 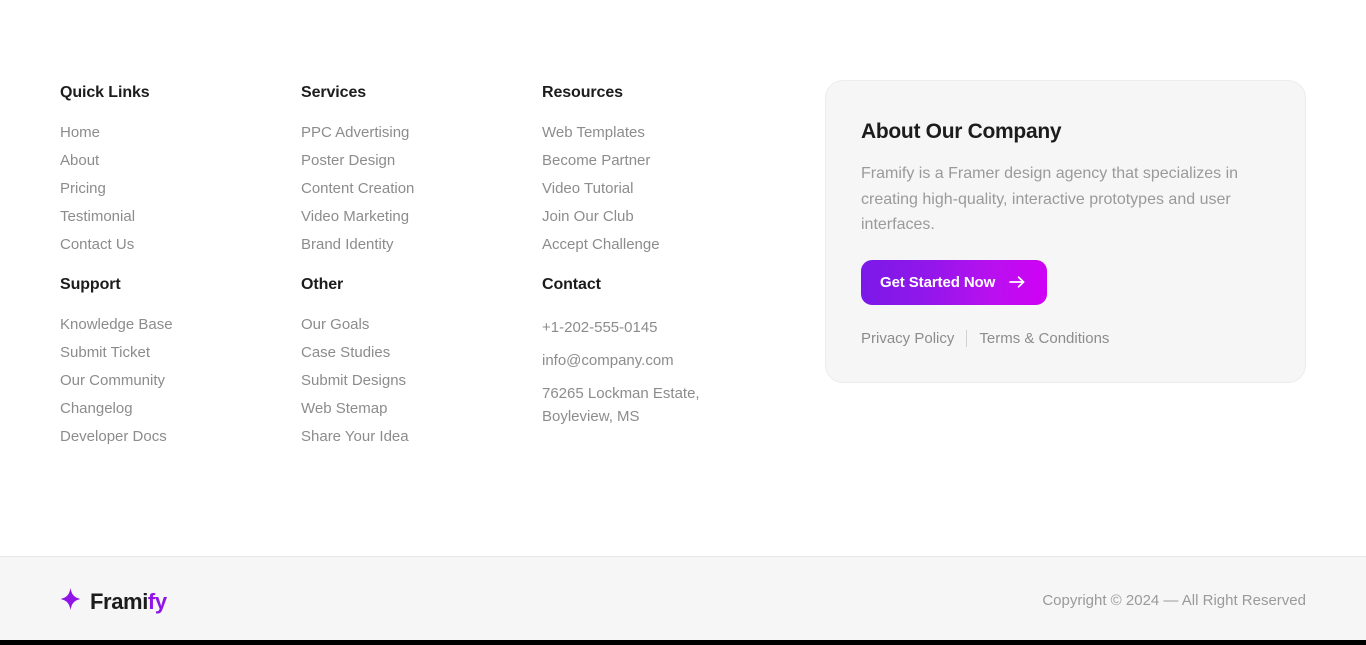 What do you see at coordinates (180, 133) in the screenshot?
I see `list-item: Home` at bounding box center [180, 133].